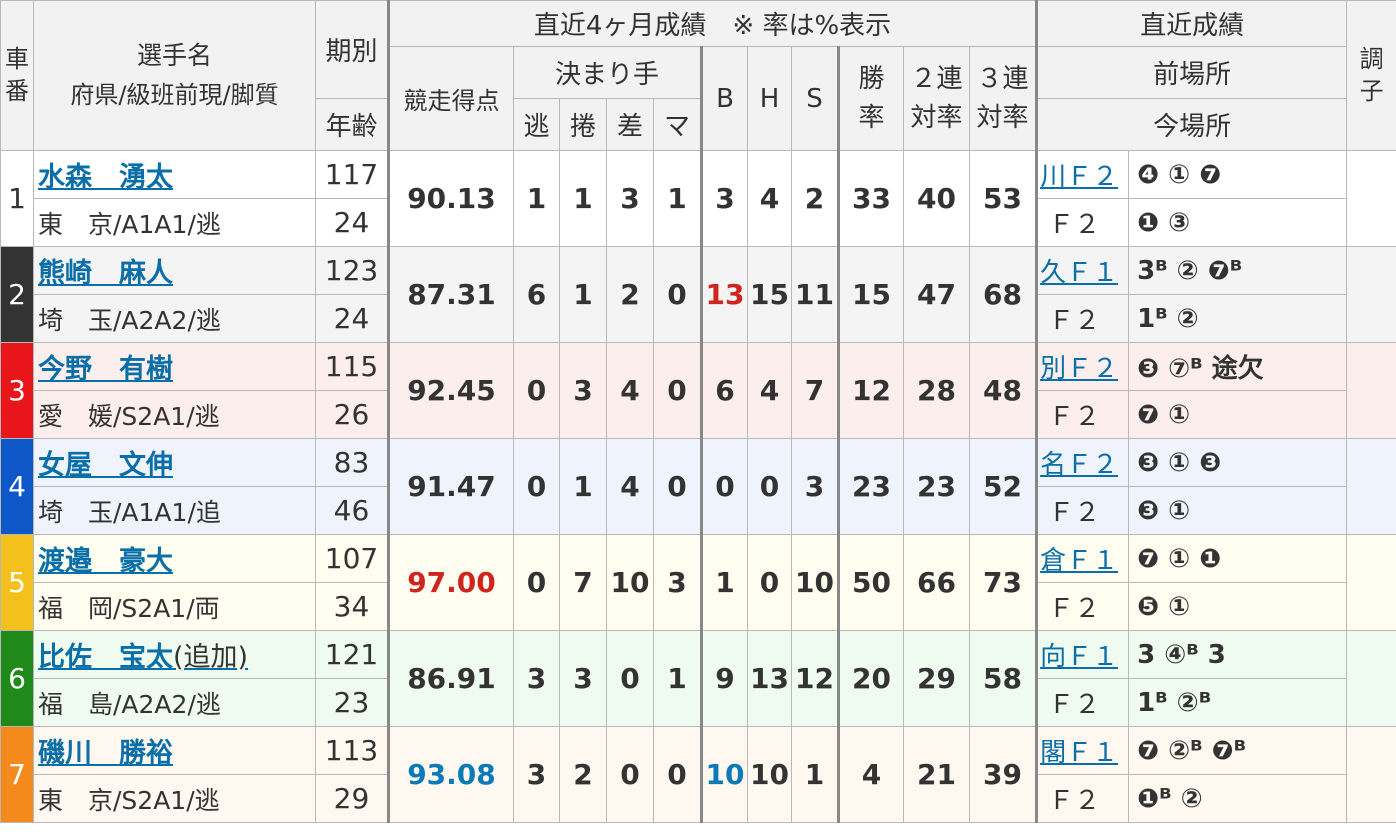  What do you see at coordinates (583, 678) in the screenshot?
I see `makuri: 3` at bounding box center [583, 678].